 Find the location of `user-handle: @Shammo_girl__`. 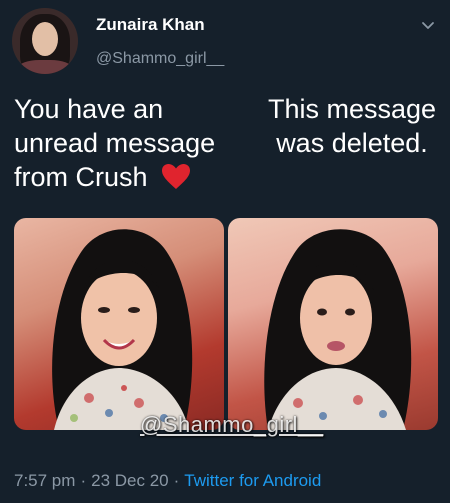

user-handle: @Shammo_girl__ is located at coordinates (160, 59).